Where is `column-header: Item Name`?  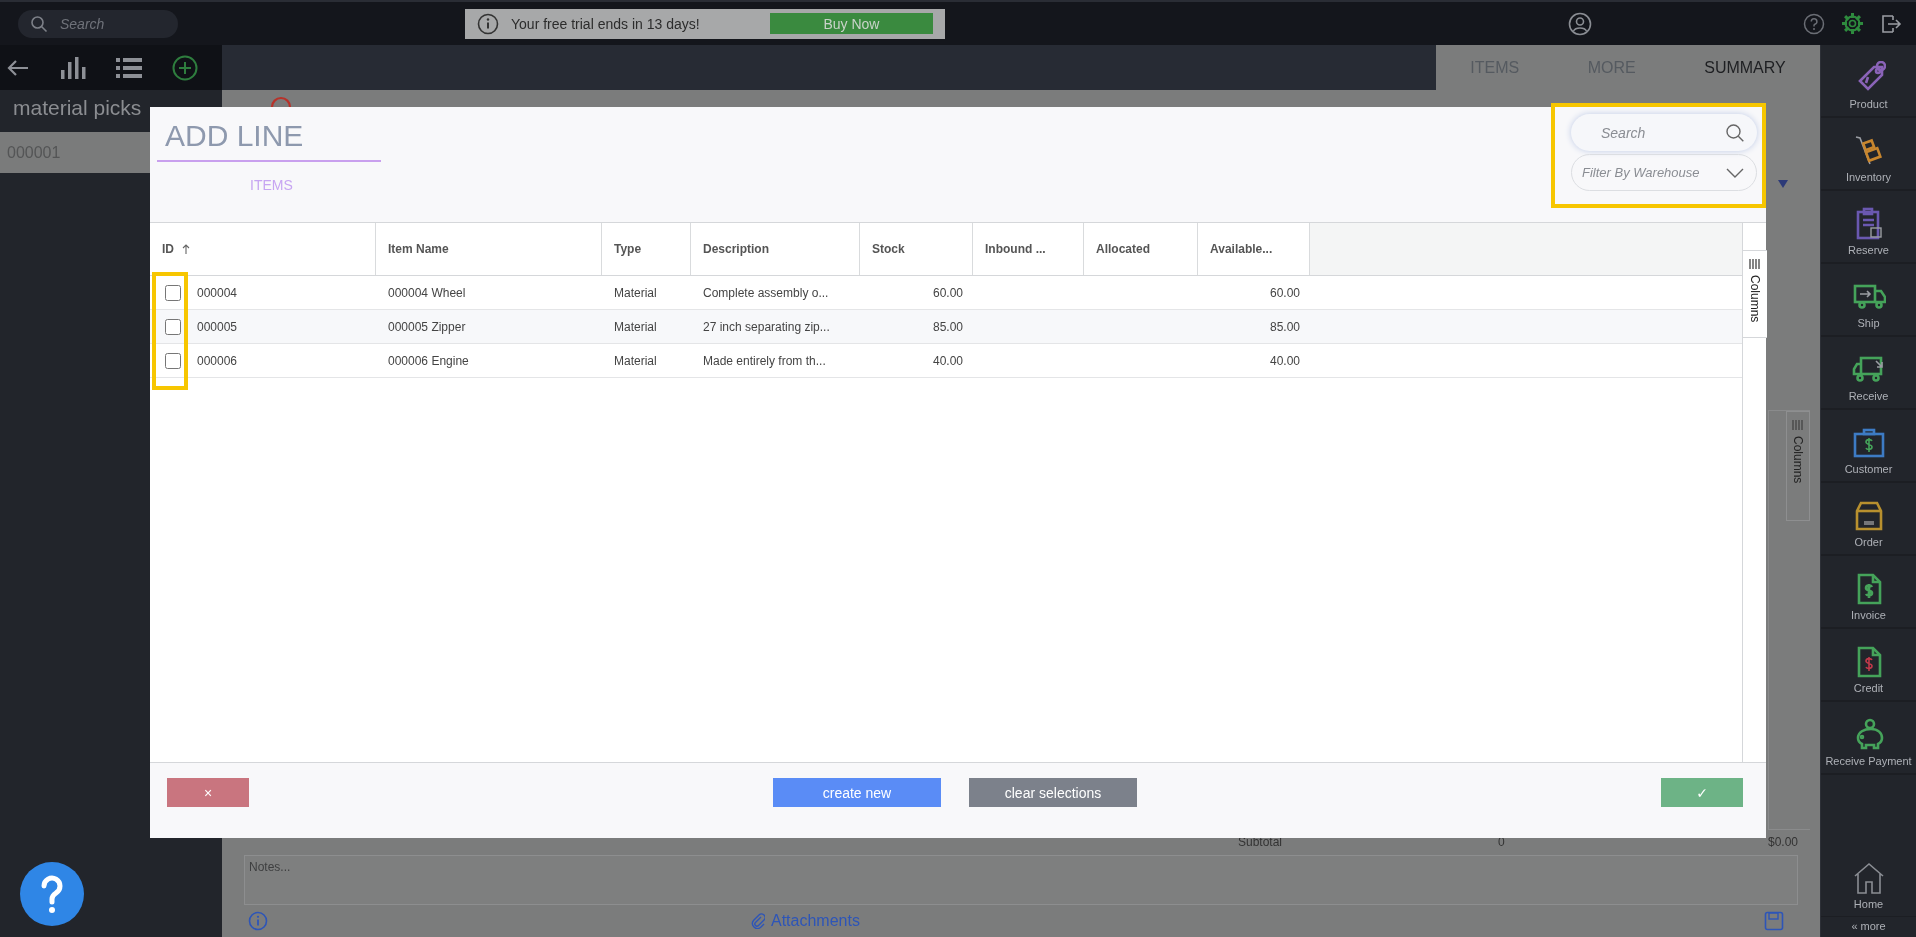 column-header: Item Name is located at coordinates (489, 249).